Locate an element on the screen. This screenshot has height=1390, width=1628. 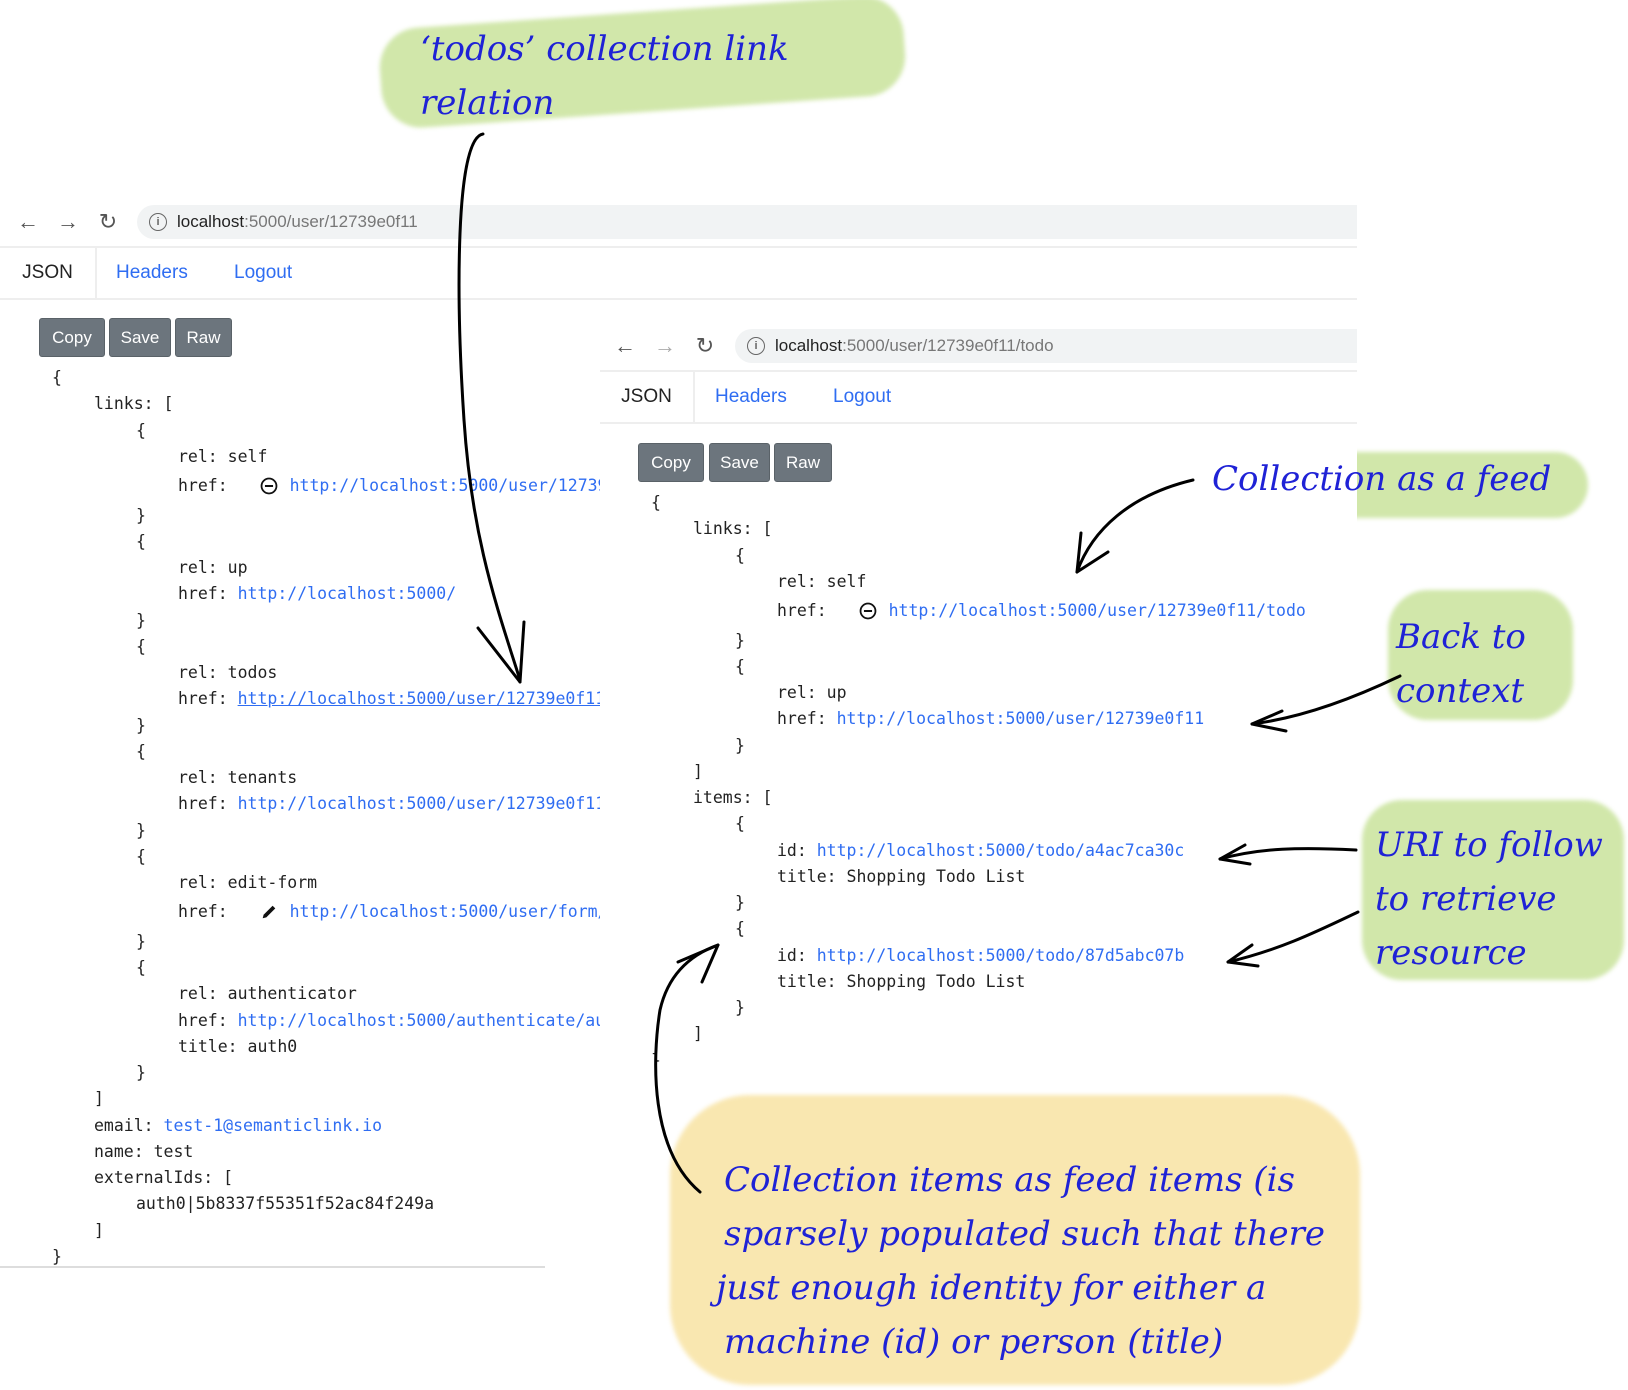
arrow-items is located at coordinates (687, 1068).